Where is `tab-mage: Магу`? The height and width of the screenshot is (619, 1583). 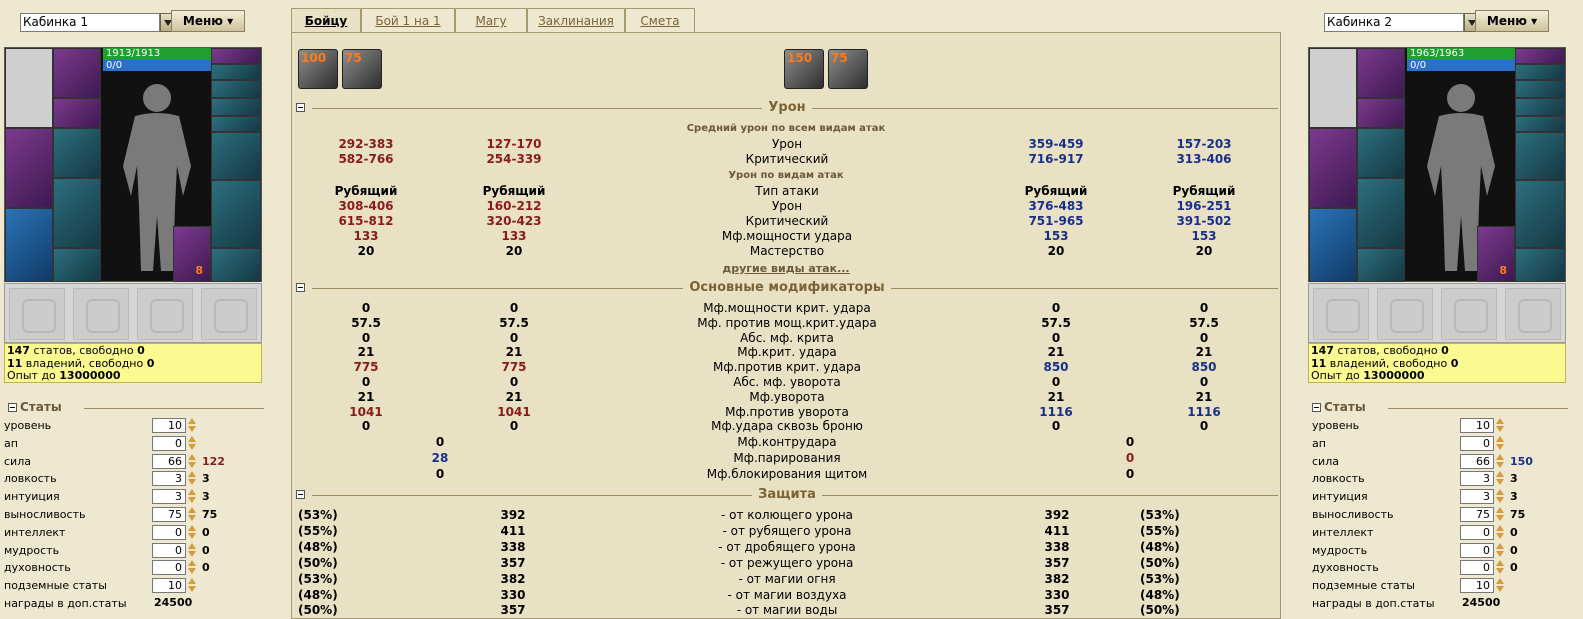 tab-mage: Магу is located at coordinates (491, 20).